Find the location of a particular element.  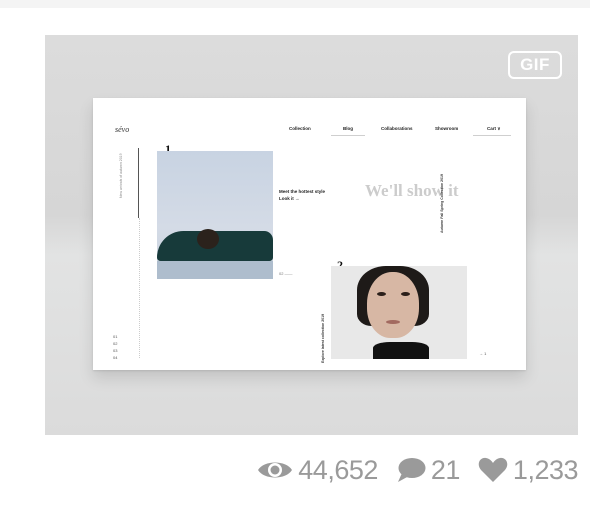

photo-neck is located at coordinates (401, 350).